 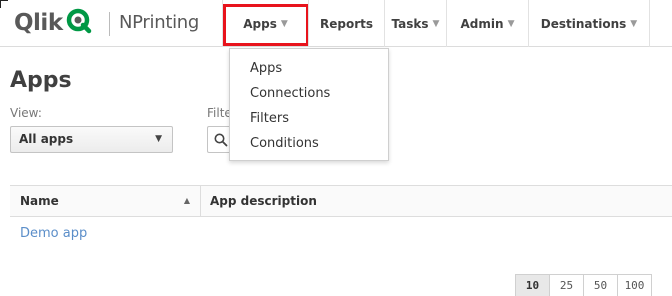 What do you see at coordinates (410, 23) in the screenshot?
I see `nav-tasks-label: Tasks` at bounding box center [410, 23].